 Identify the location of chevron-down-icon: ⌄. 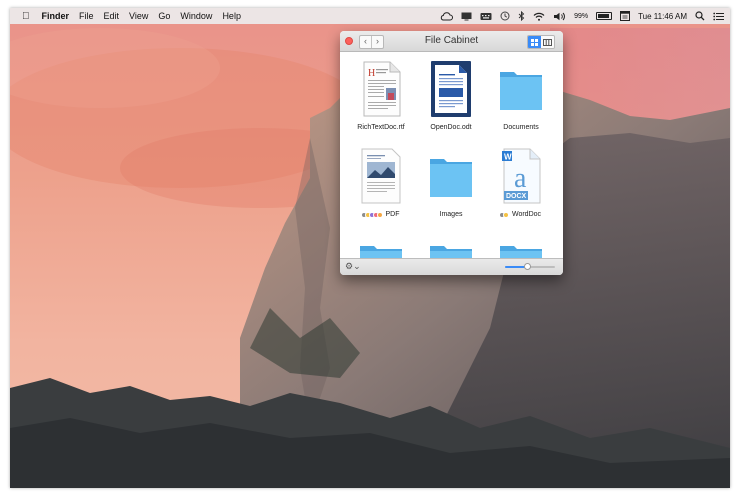
(357, 266).